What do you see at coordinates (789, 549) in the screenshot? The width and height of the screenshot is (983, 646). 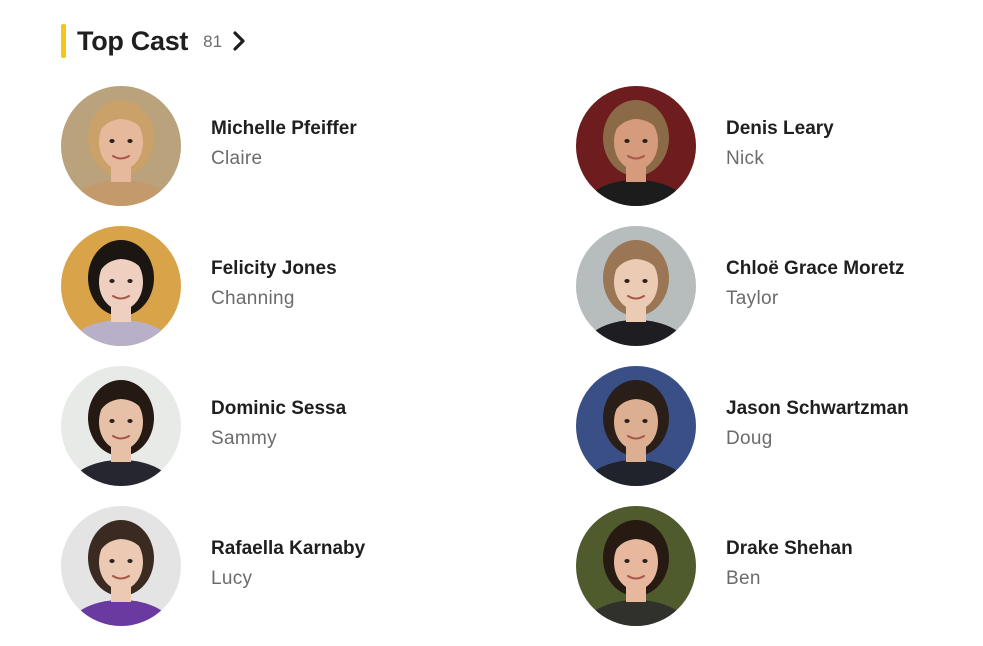 I see `actor-name-link: Drake Shehan` at bounding box center [789, 549].